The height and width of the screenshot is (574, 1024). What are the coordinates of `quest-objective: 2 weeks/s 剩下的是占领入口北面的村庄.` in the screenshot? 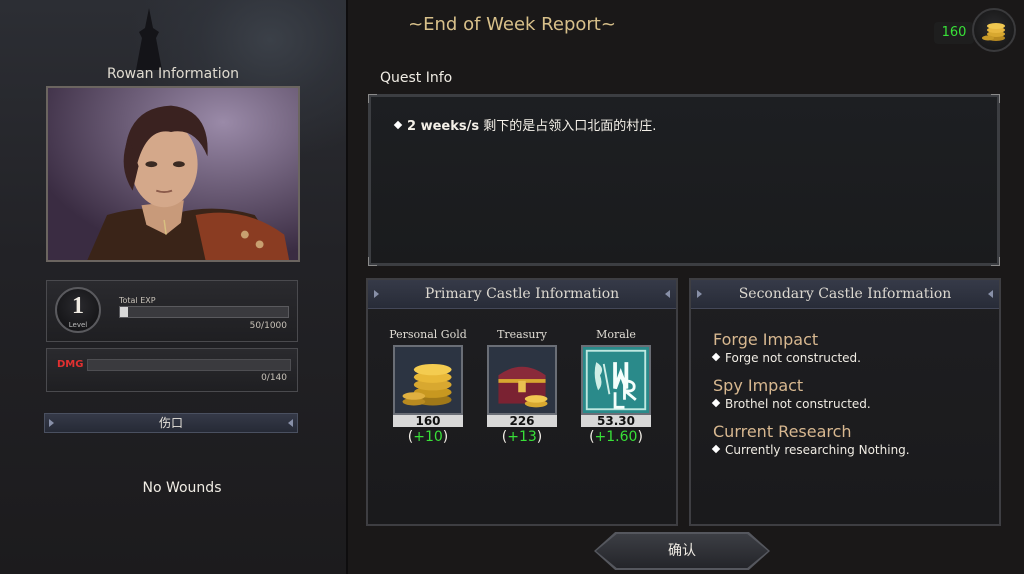 It's located at (525, 124).